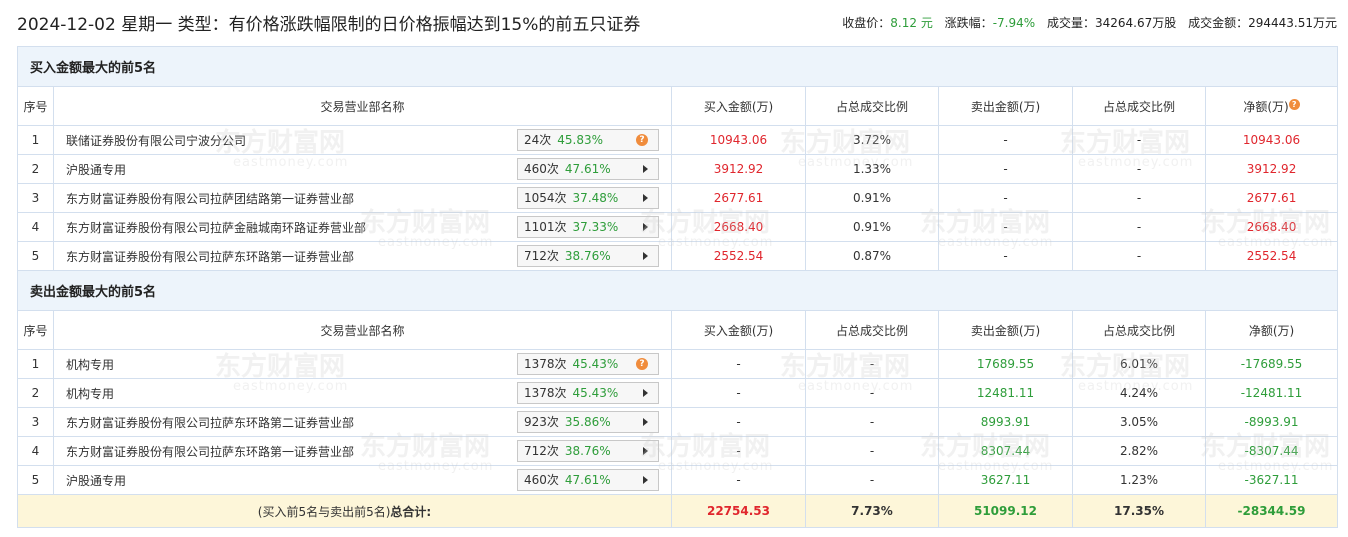 The width and height of the screenshot is (1348, 537). Describe the element at coordinates (1014, 23) in the screenshot. I see `change-value: -7.94%` at that location.